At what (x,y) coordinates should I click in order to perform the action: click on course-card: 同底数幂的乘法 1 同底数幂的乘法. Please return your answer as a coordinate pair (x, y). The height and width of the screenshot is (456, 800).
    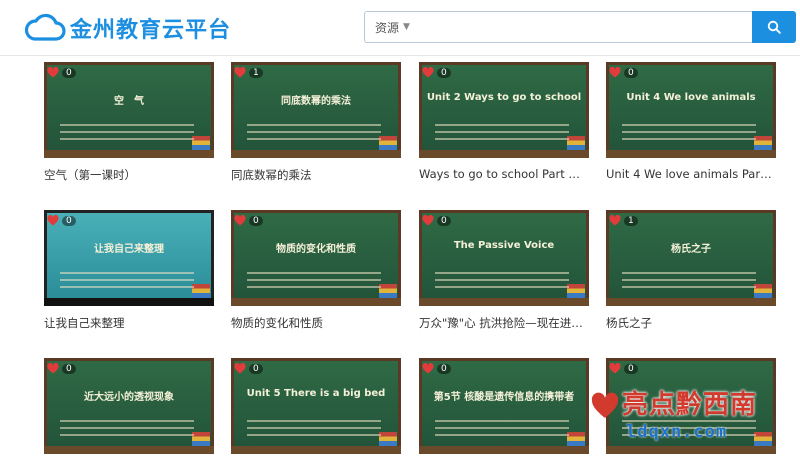
    Looking at the image, I should click on (316, 122).